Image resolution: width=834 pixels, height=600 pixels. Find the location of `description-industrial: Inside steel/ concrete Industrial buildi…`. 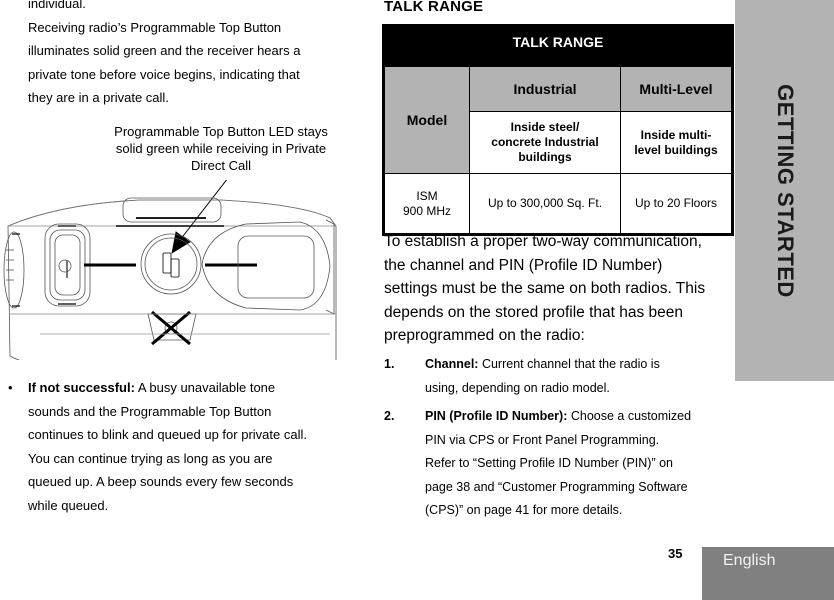

description-industrial: Inside steel/ concrete Industrial buildi… is located at coordinates (545, 142).